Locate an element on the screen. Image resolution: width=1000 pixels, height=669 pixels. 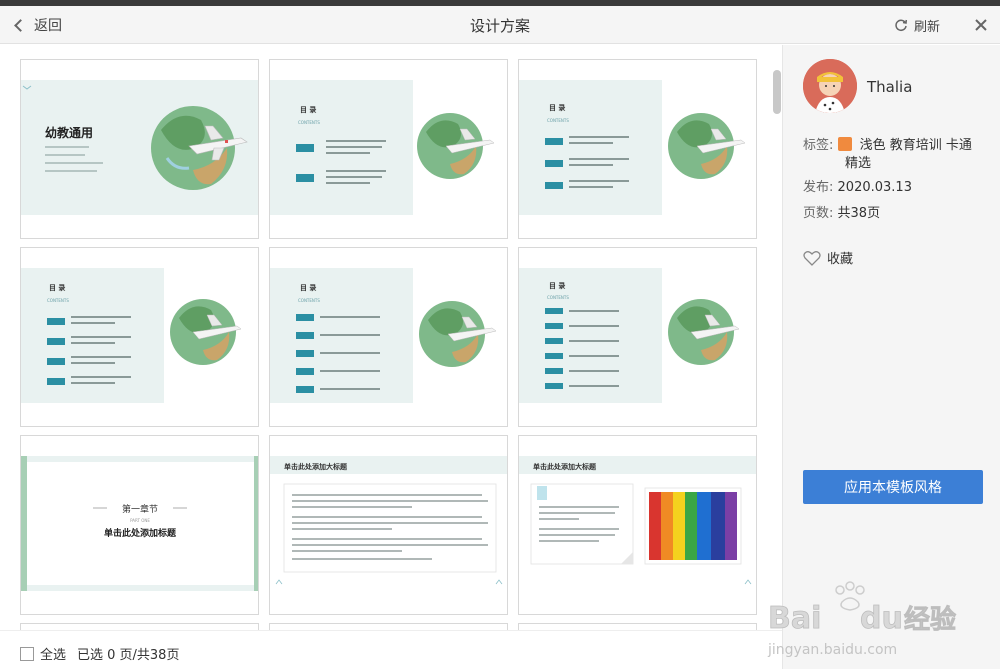
selected-count: 已选 0 页/共38页 is located at coordinates (128, 655).